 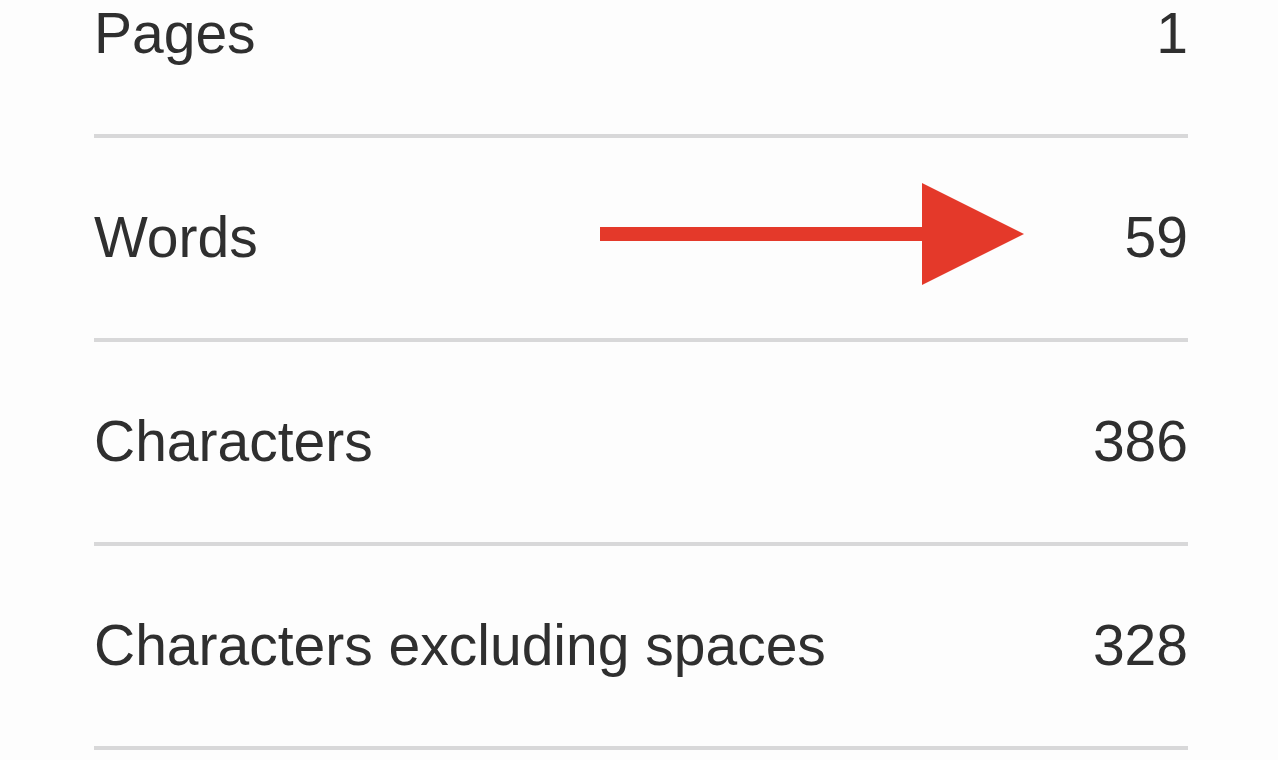 What do you see at coordinates (233, 442) in the screenshot?
I see `stat-label: Characters` at bounding box center [233, 442].